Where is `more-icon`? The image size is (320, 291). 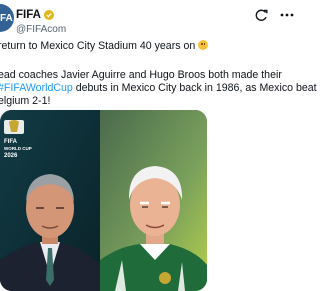 more-icon is located at coordinates (287, 15).